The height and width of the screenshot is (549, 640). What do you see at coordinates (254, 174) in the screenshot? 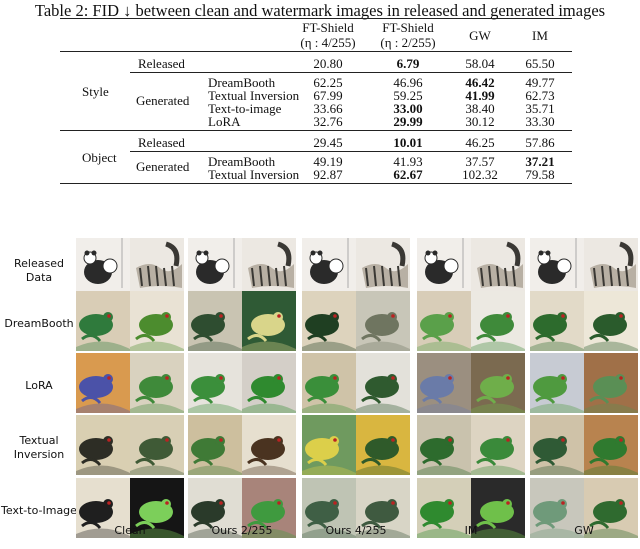
I see `row-label-method: Textual Inversion` at bounding box center [254, 174].